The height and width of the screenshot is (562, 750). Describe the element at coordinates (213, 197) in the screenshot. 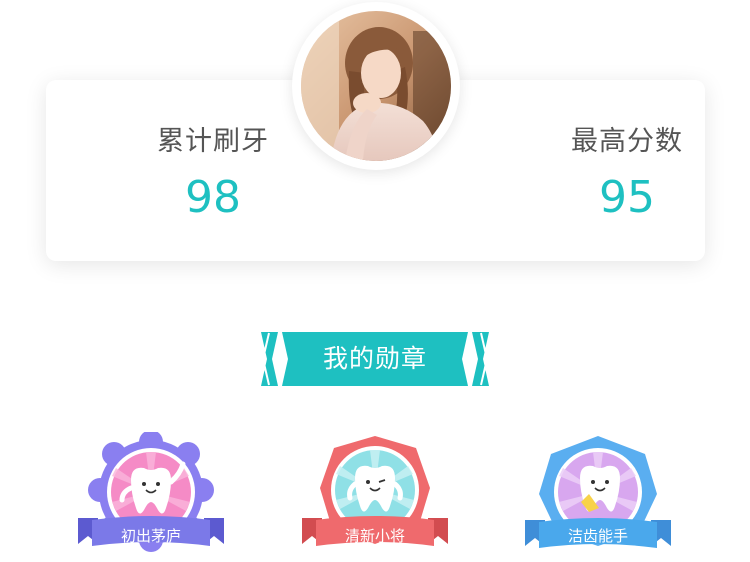

I see `total-brushing-value: 98` at that location.